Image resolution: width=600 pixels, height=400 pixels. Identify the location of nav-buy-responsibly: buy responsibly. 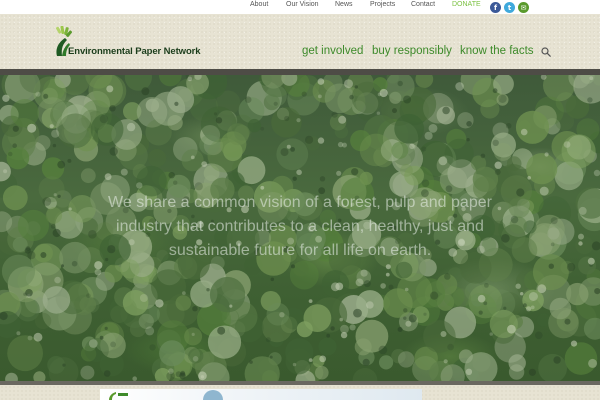
(412, 51).